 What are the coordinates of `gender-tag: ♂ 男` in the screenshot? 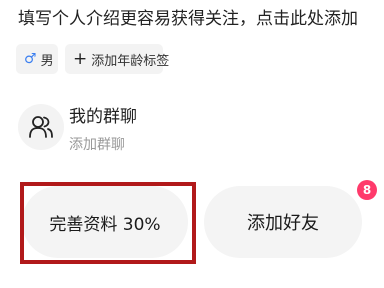 It's located at (37, 59).